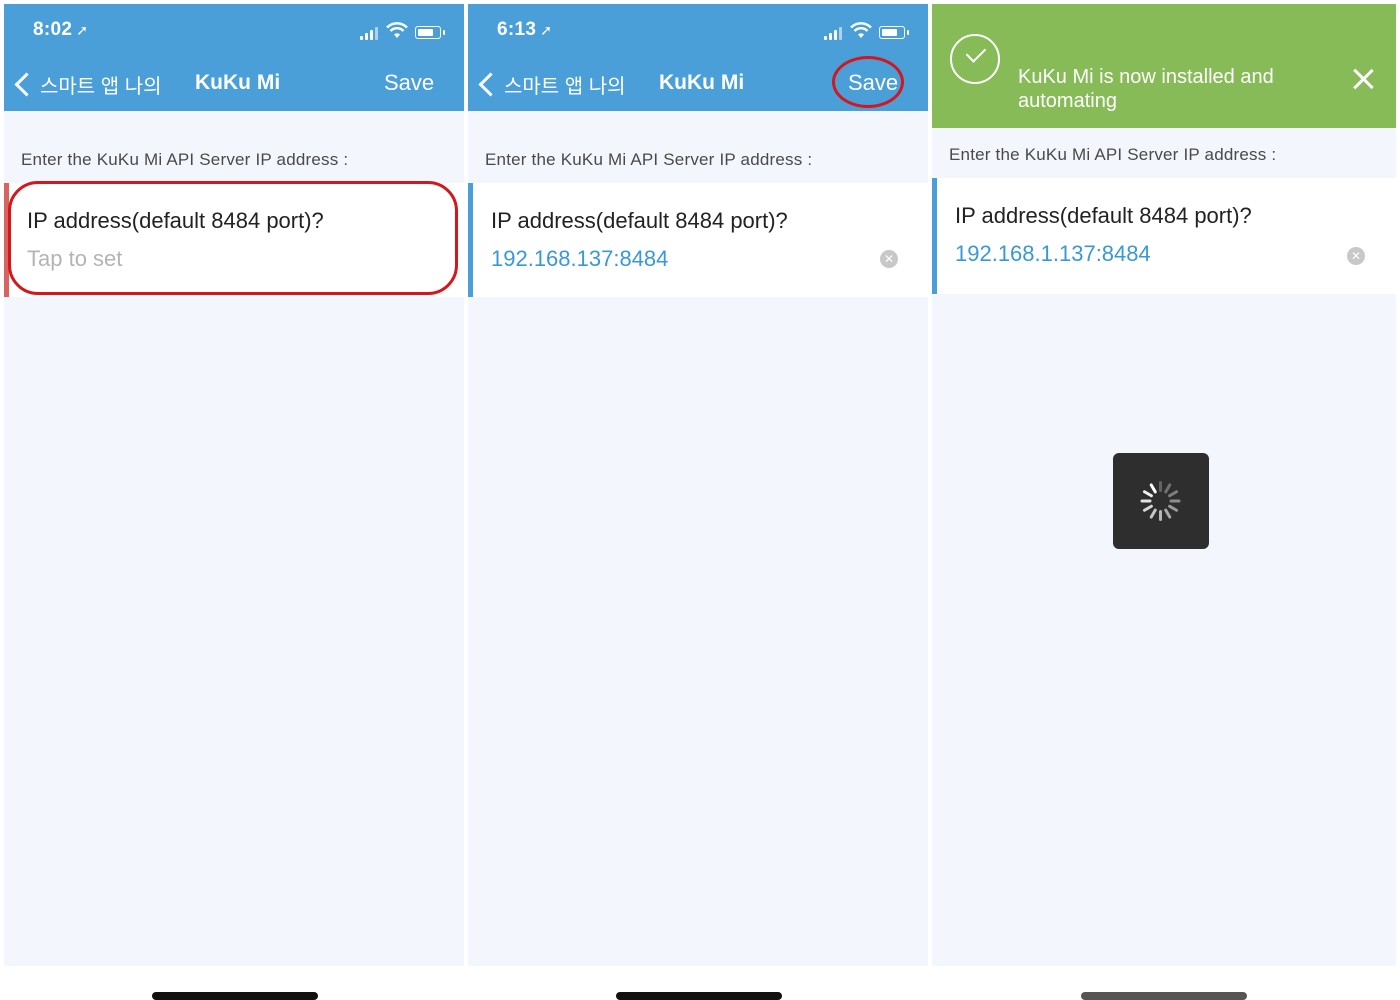 This screenshot has width=1400, height=1000. I want to click on field-value: 192.168.1.137:8484, so click(1053, 253).